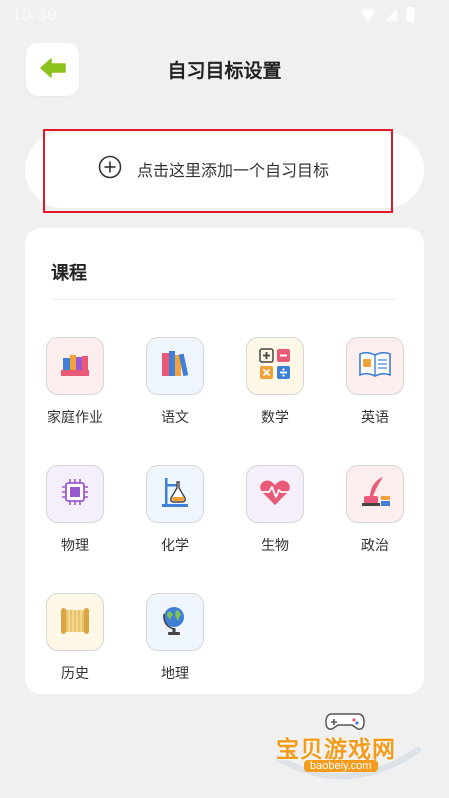  I want to click on subject-label: 语文, so click(175, 418).